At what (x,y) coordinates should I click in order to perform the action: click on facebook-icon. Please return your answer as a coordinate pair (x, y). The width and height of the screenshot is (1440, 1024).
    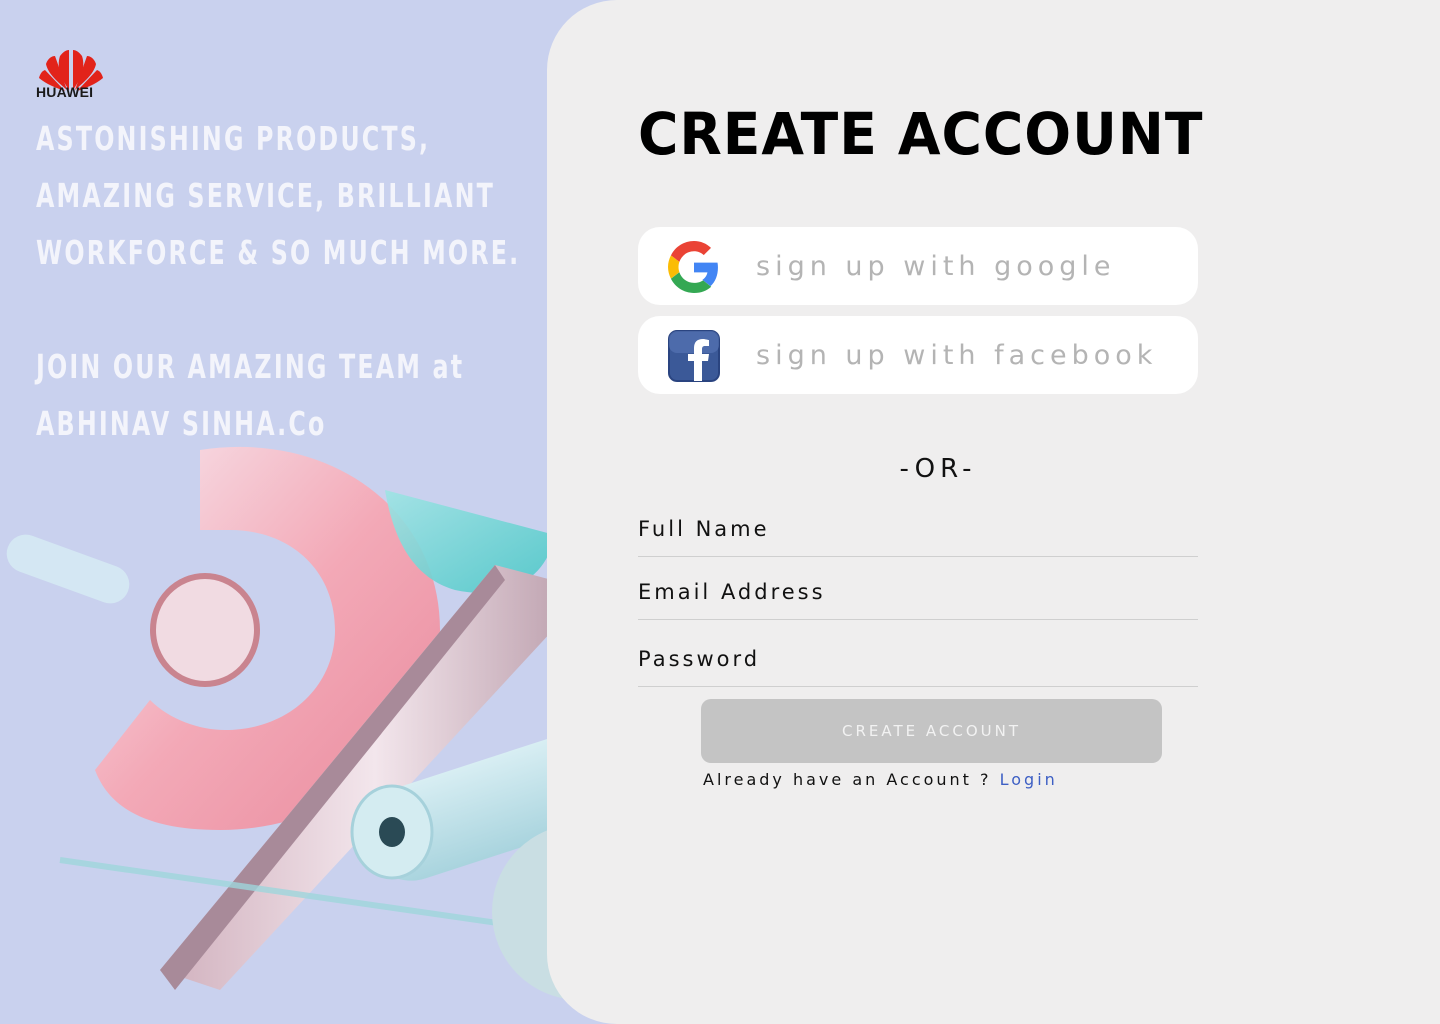
    Looking at the image, I should click on (694, 356).